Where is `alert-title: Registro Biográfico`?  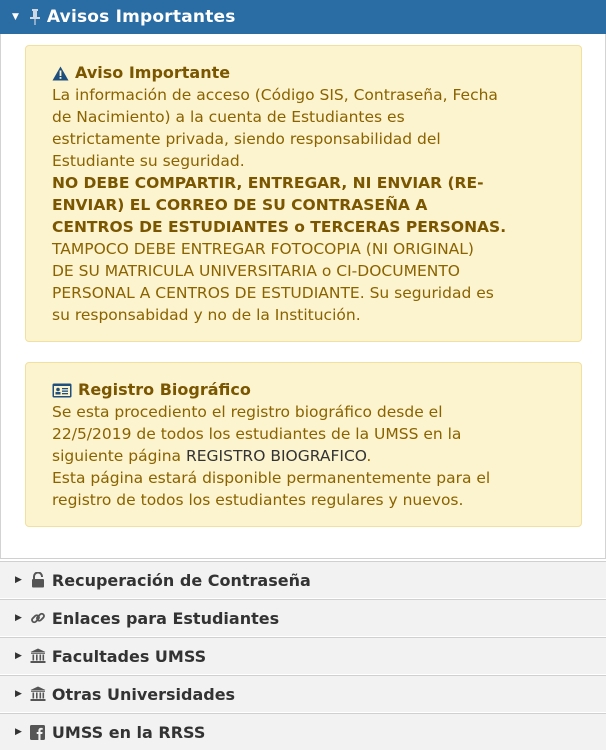
alert-title: Registro Biográfico is located at coordinates (303, 390).